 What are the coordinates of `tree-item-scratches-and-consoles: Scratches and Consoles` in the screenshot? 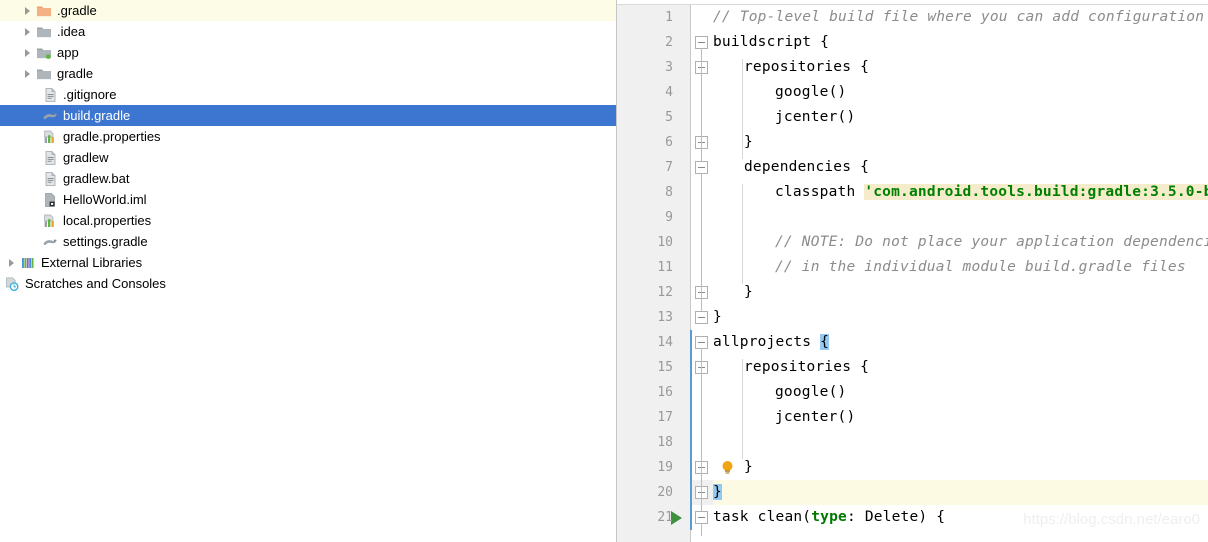 It's located at (308, 283).